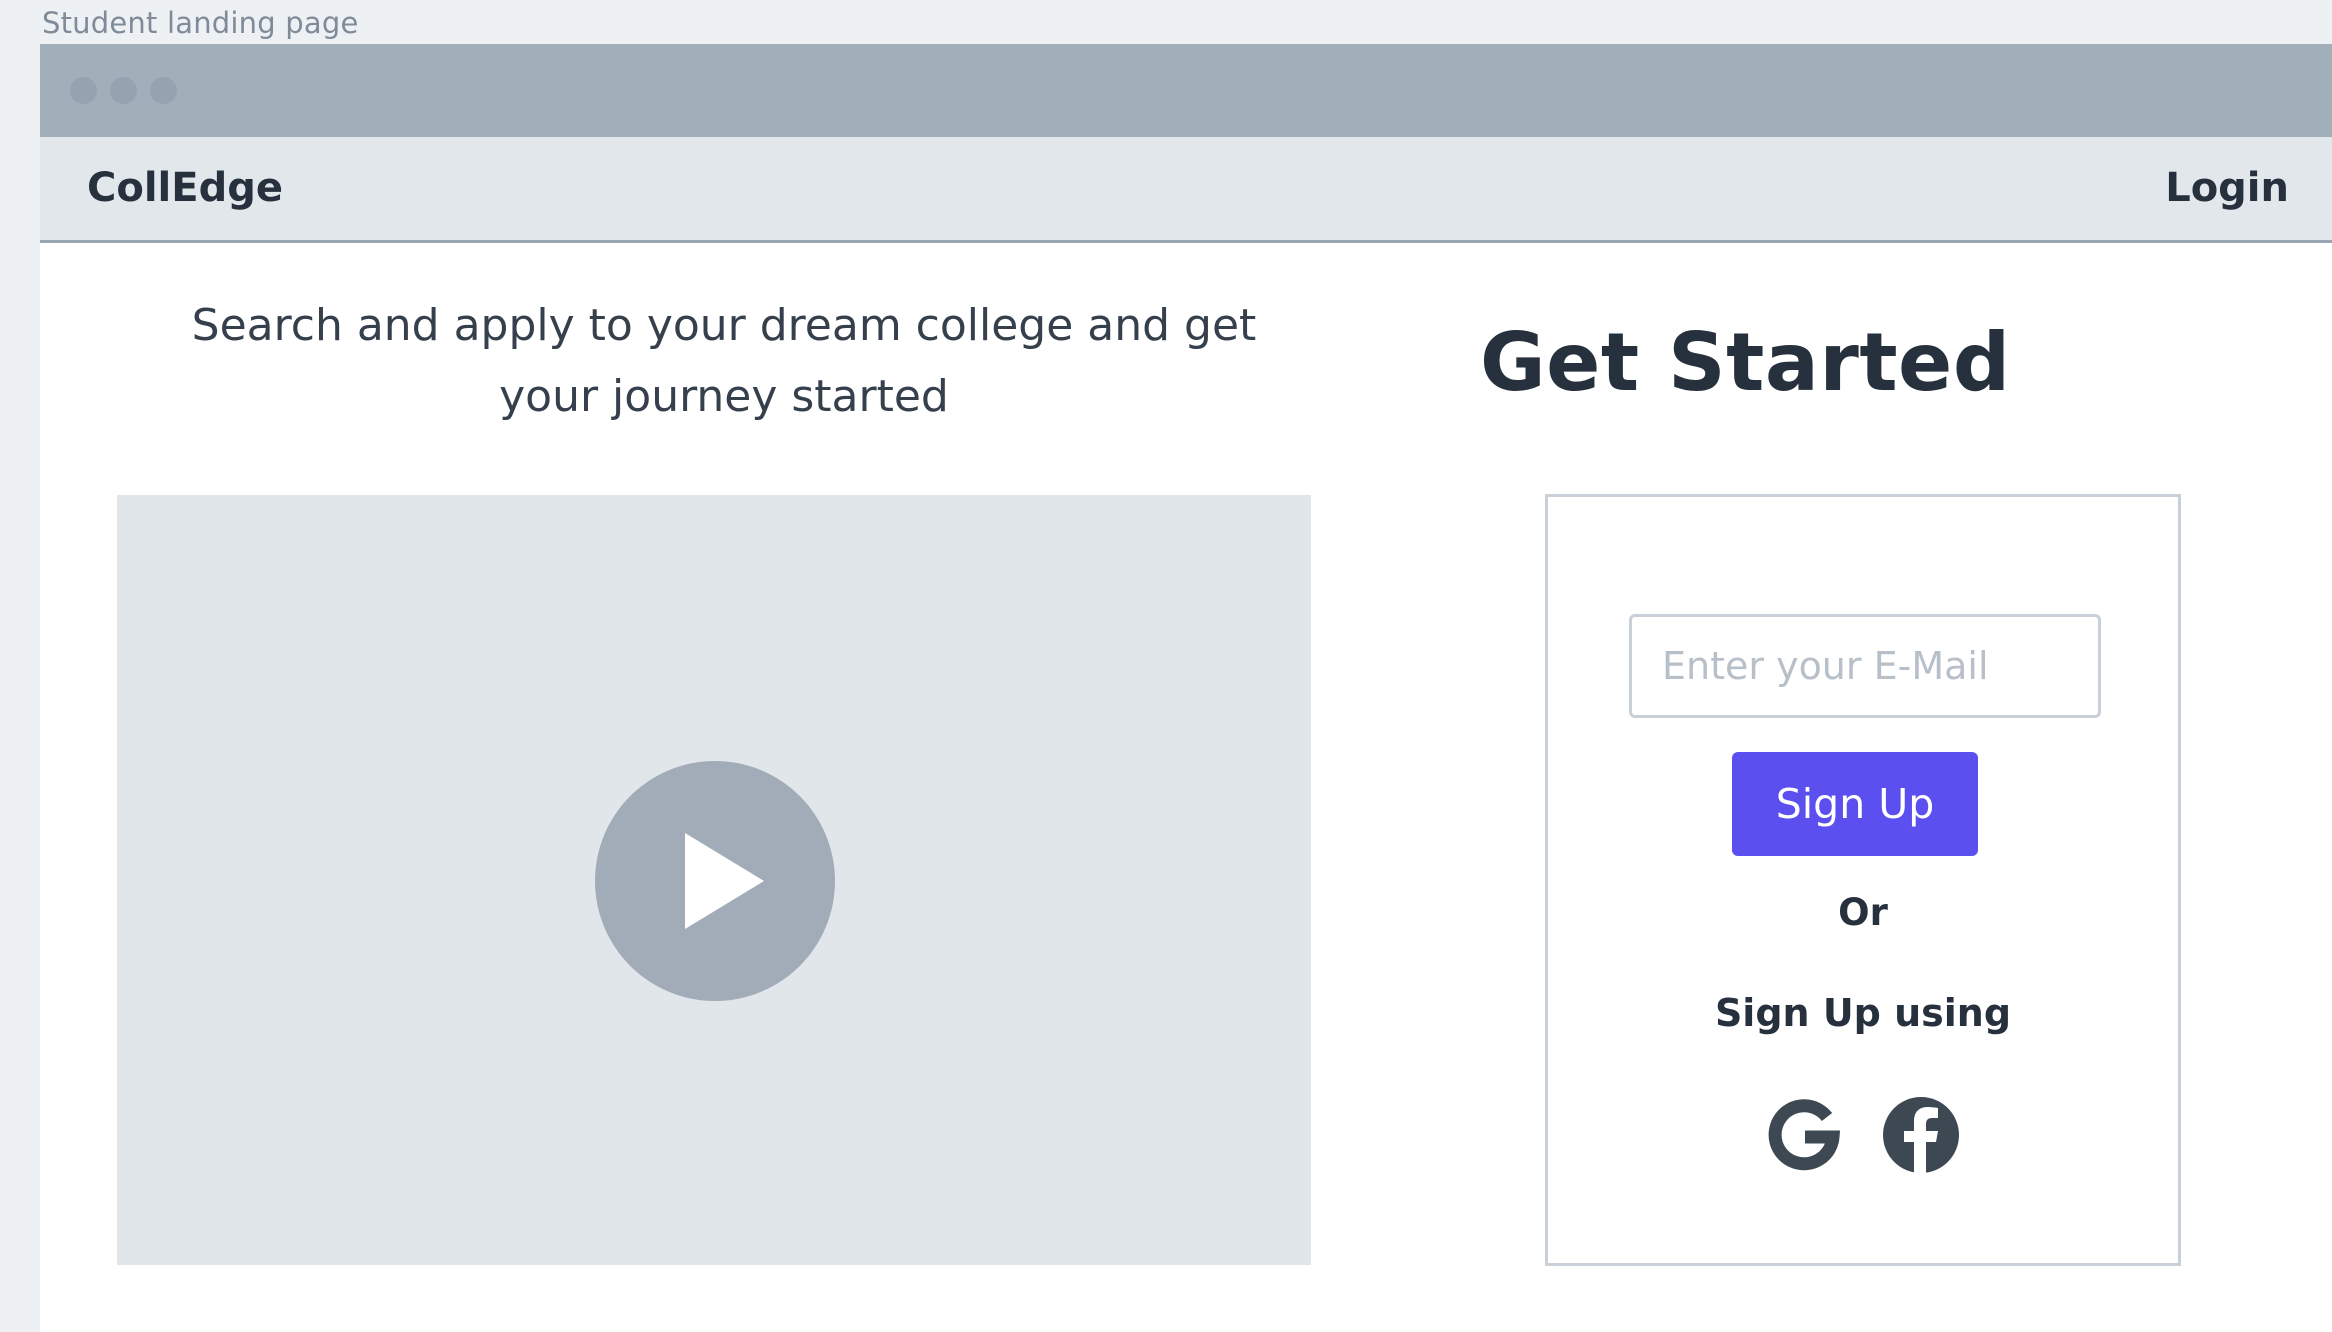  What do you see at coordinates (1186, 190) in the screenshot?
I see `navbar: CollEdge Login` at bounding box center [1186, 190].